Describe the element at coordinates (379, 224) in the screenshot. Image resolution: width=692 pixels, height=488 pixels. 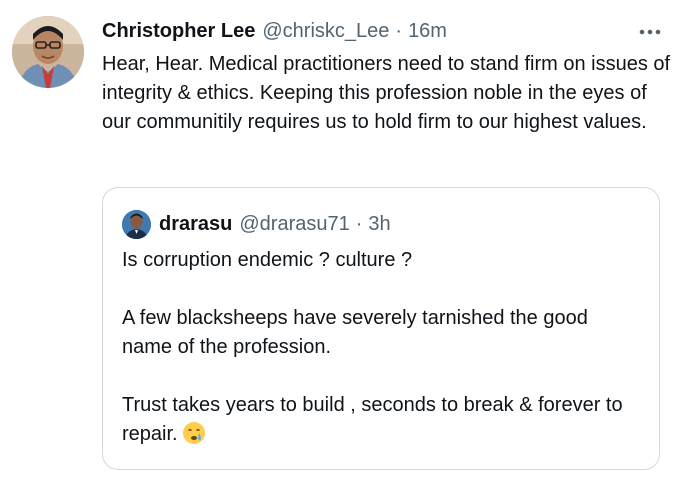
I see `quoted-tweet-timestamp: 3h` at that location.